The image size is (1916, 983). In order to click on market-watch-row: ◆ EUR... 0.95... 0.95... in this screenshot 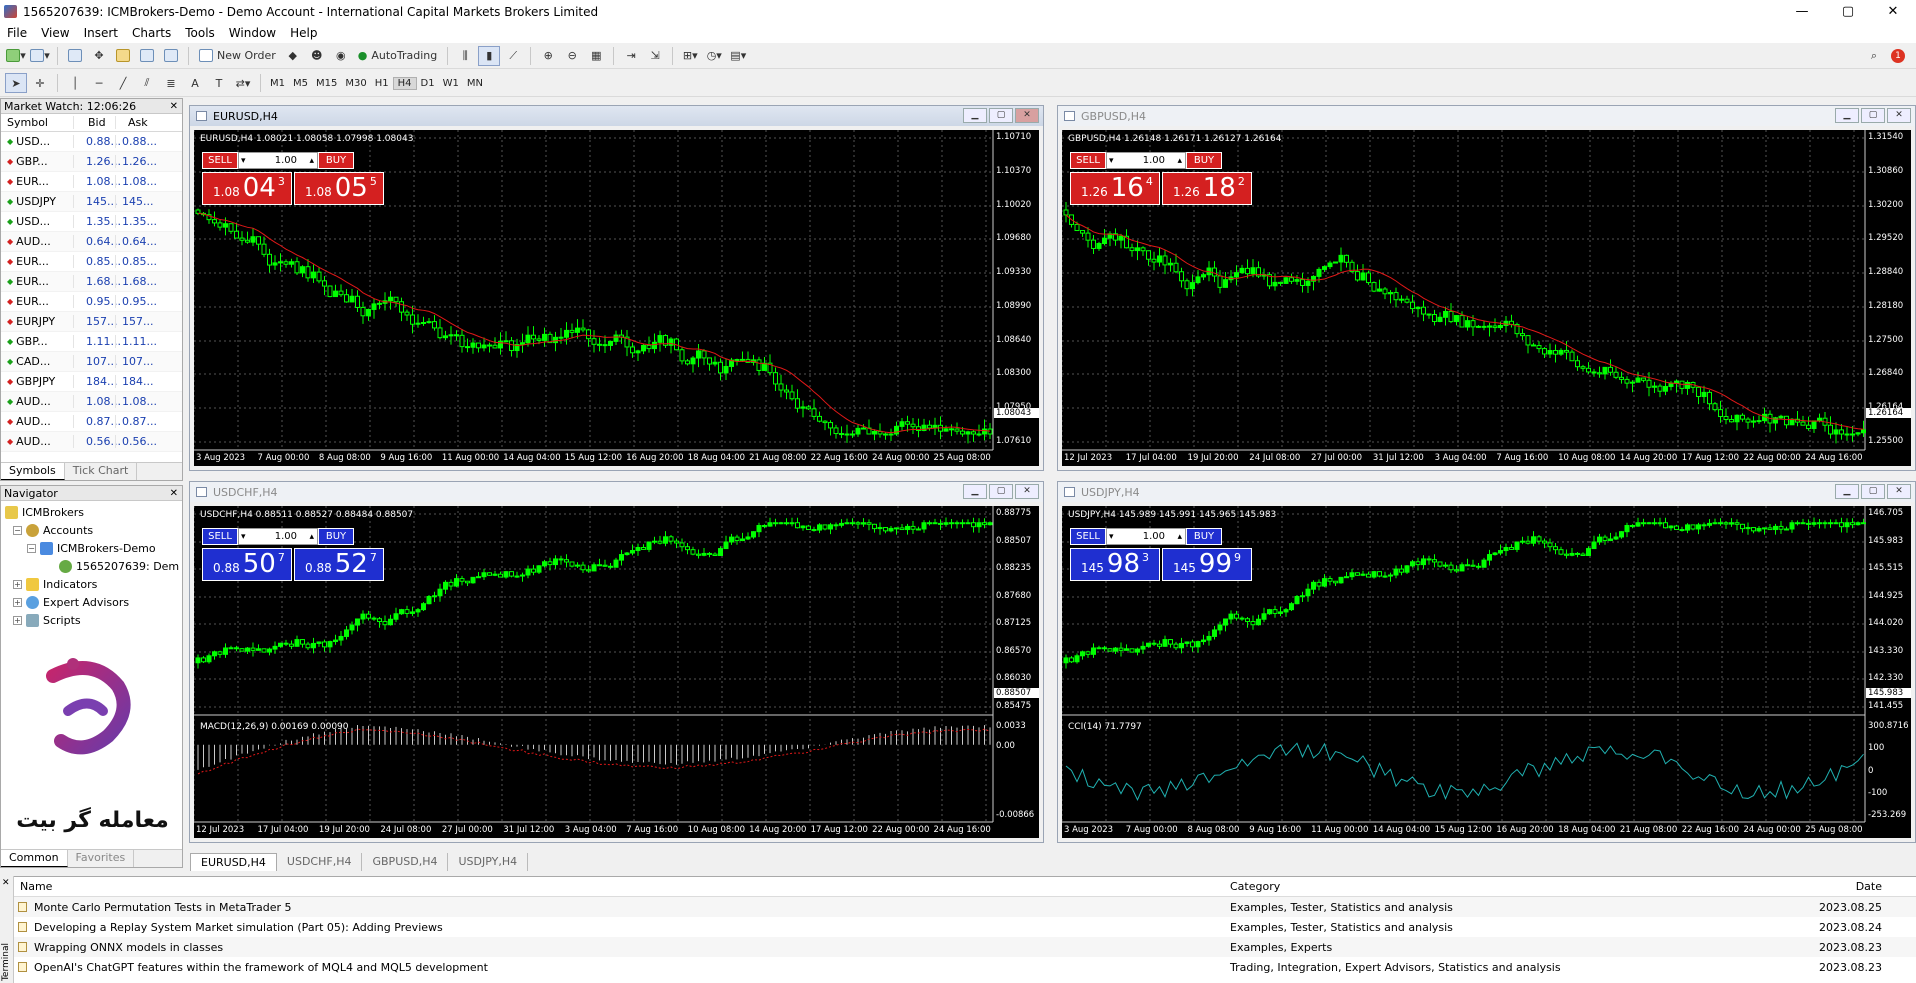, I will do `click(91, 302)`.